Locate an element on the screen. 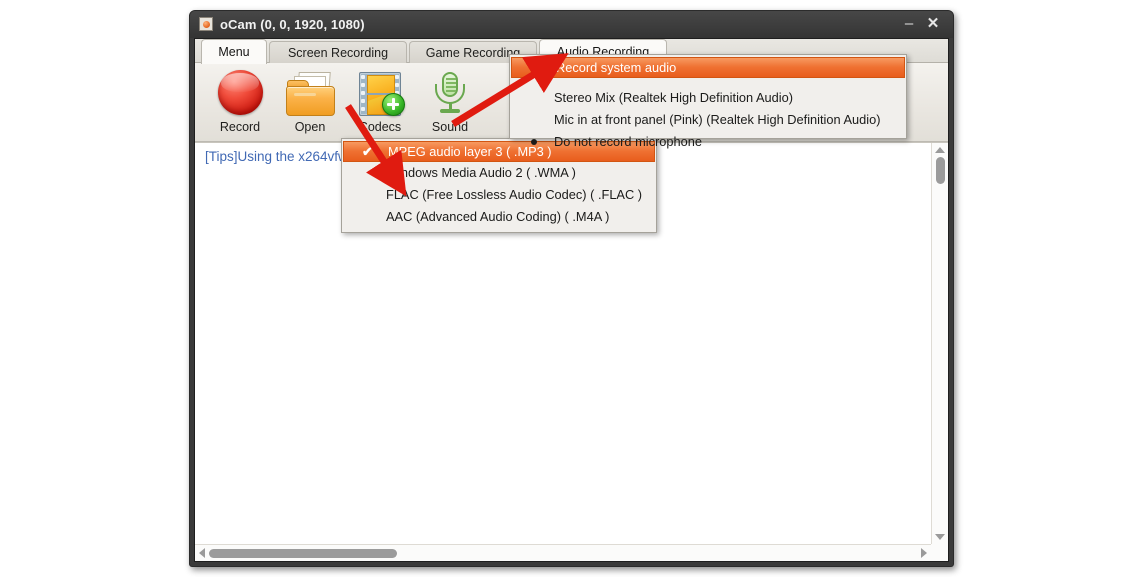 The image size is (1140, 577). codecs-menu-item-label: AAC (Advanced Audio Coding) ( .M4A ) is located at coordinates (498, 216).